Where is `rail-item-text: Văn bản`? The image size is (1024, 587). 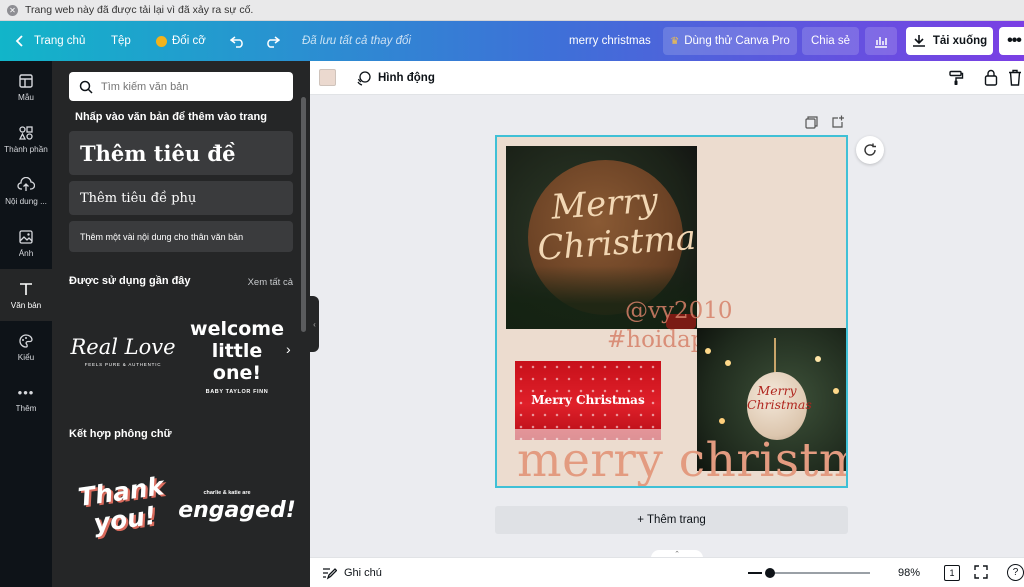 rail-item-text: Văn bản is located at coordinates (26, 295).